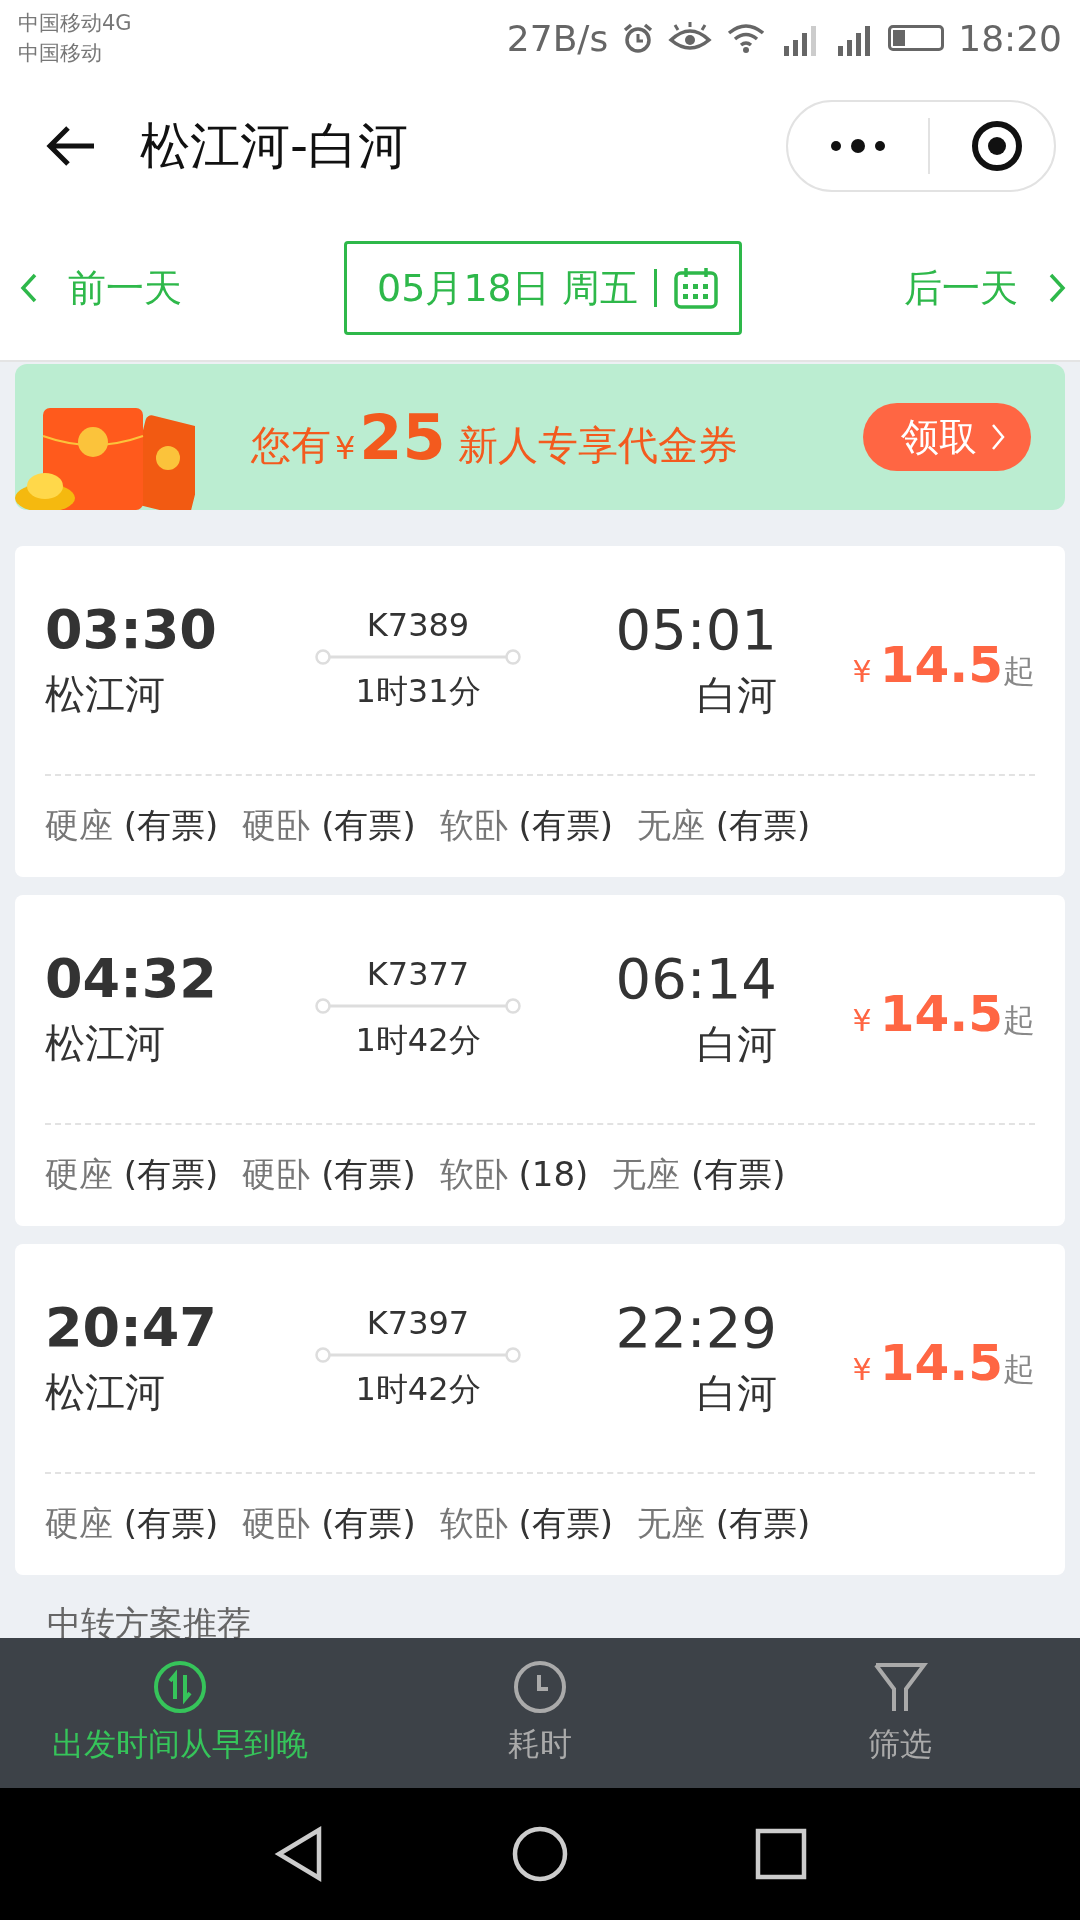 The height and width of the screenshot is (1920, 1080). What do you see at coordinates (275, 146) in the screenshot?
I see `page-title: 松江河-白河` at bounding box center [275, 146].